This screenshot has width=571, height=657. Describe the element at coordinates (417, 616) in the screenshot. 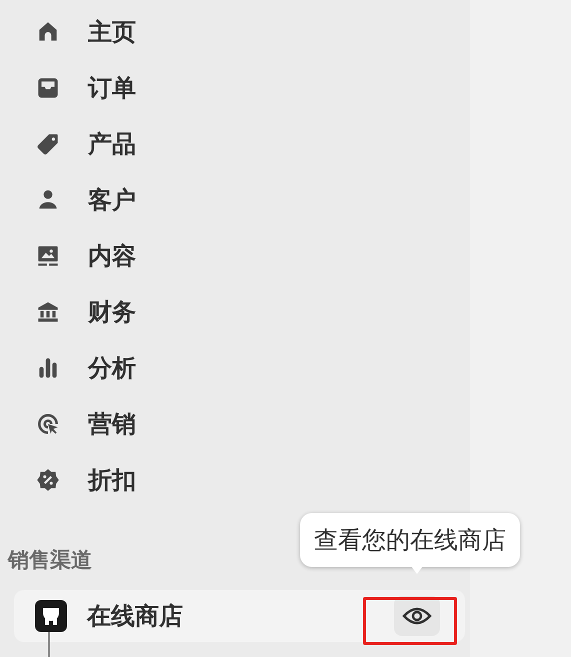

I see `view-button` at that location.